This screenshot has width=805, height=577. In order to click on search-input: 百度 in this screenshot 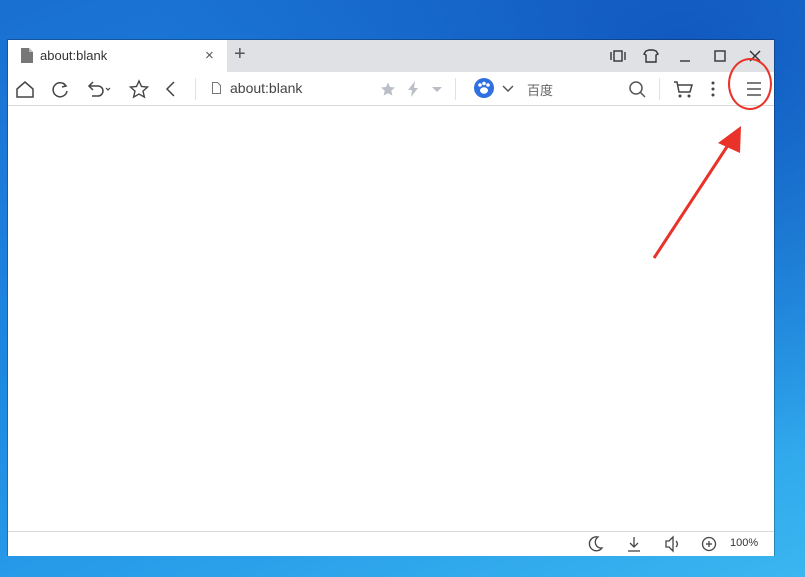, I will do `click(540, 89)`.